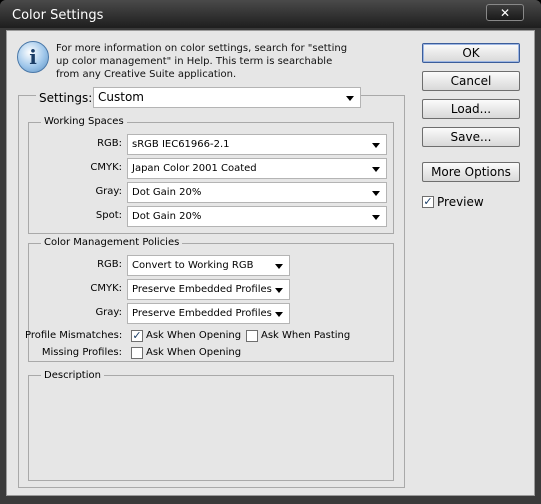 This screenshot has height=504, width=541. What do you see at coordinates (257, 144) in the screenshot?
I see `ws-rgb-dropdown: sRGB IEC61966-2.1` at bounding box center [257, 144].